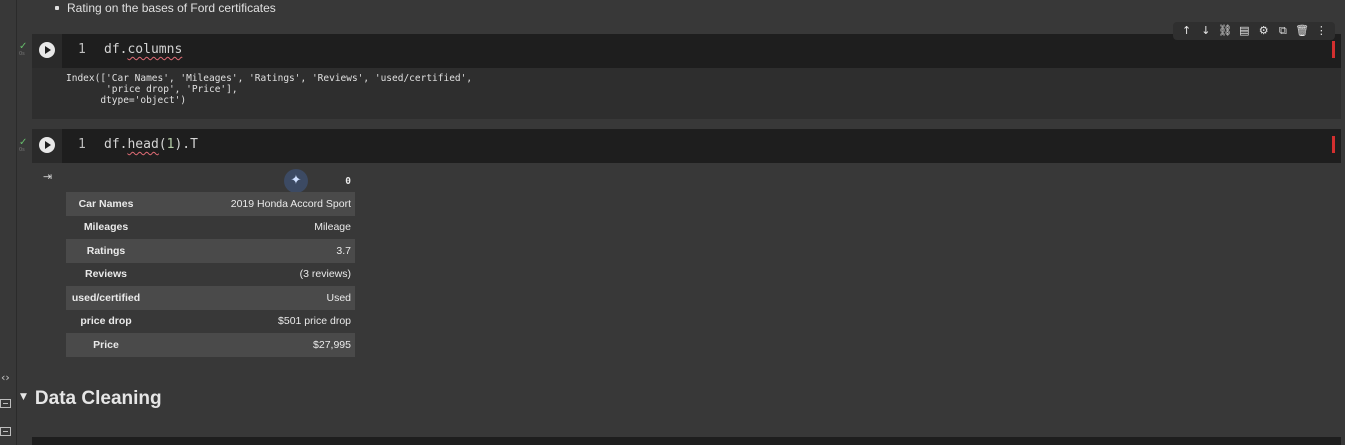 Image resolution: width=1345 pixels, height=445 pixels. Describe the element at coordinates (190, 144) in the screenshot. I see `code-token: .T` at that location.